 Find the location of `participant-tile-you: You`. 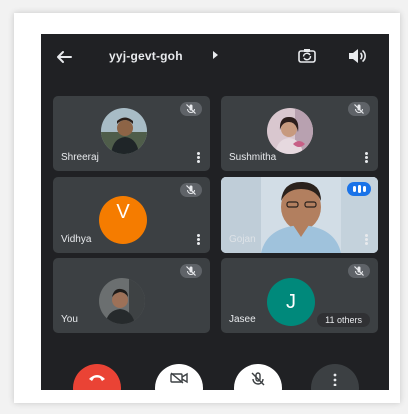

participant-tile-you: You is located at coordinates (131, 295).